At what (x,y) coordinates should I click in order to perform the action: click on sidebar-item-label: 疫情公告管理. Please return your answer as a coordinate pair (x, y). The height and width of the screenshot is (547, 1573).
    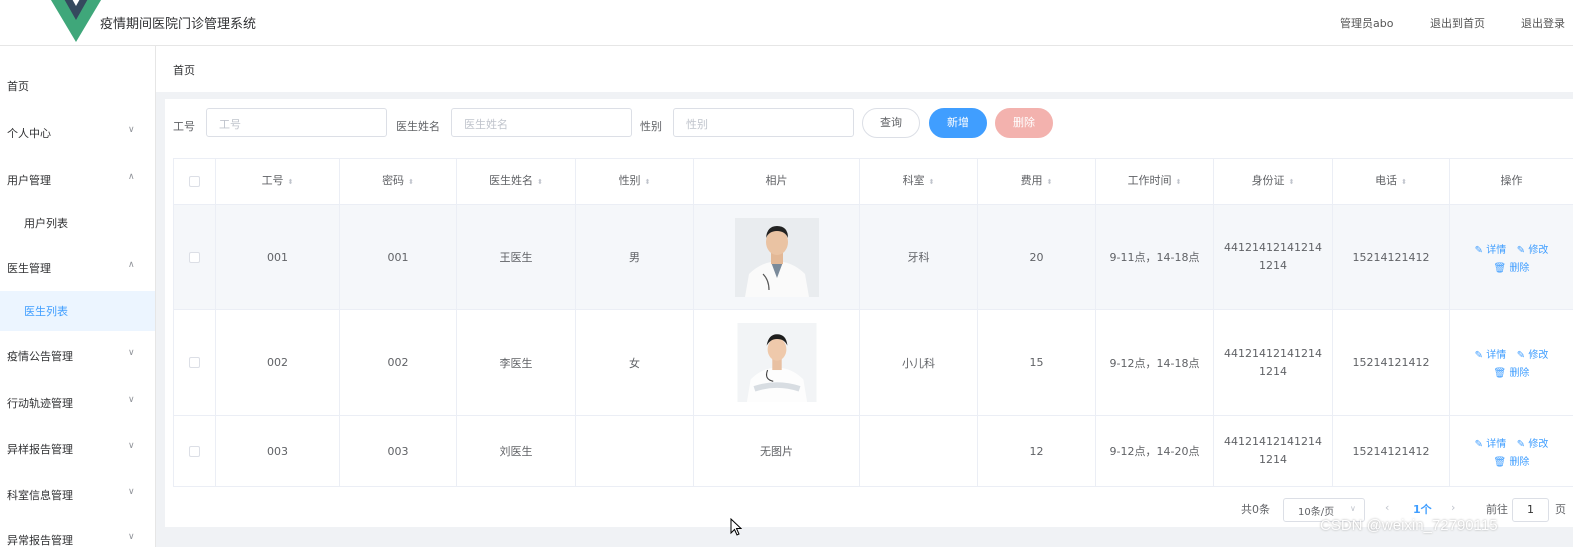
    Looking at the image, I should click on (40, 356).